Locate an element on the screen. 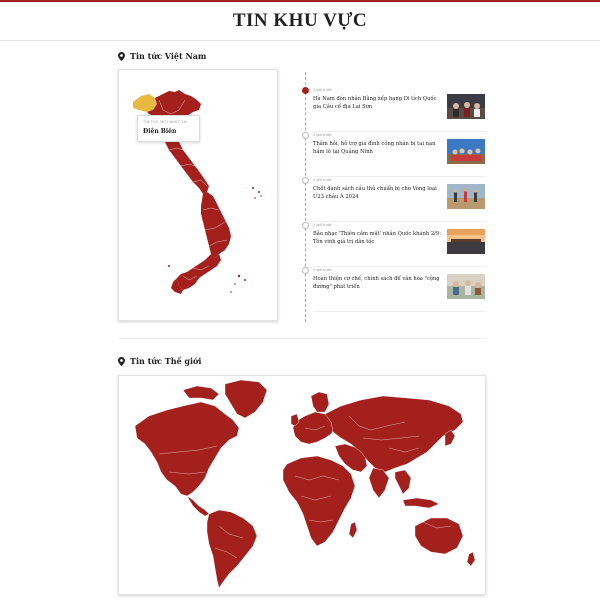 The image size is (600, 601). world-heading-label: Tin tức Thế giới is located at coordinates (166, 361).